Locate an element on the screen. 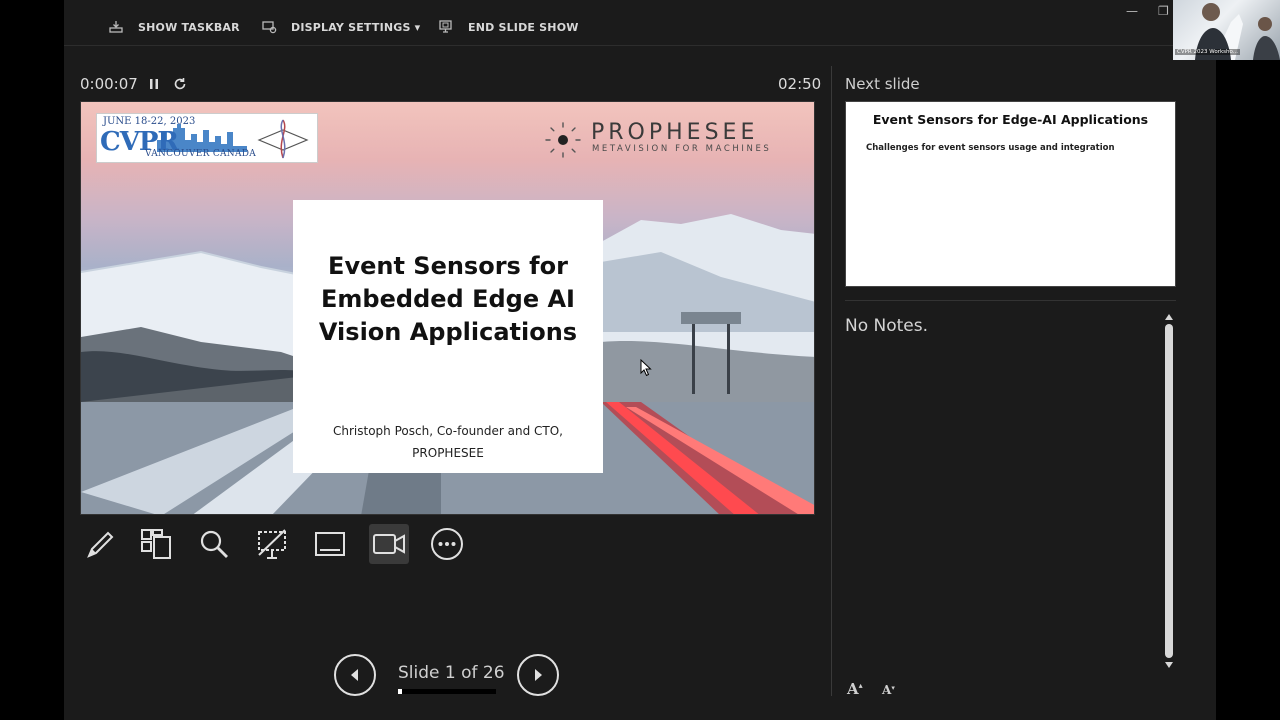  display-settings-icon is located at coordinates (269, 27).